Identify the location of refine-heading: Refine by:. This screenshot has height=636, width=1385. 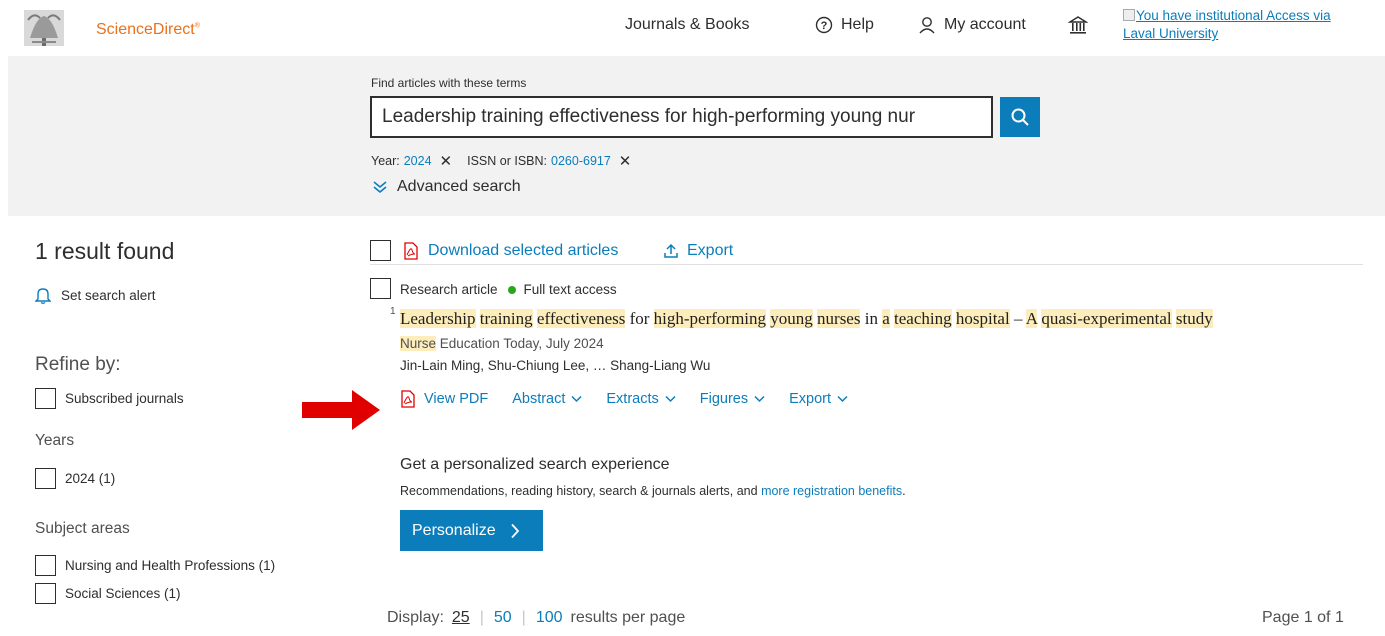
(78, 364).